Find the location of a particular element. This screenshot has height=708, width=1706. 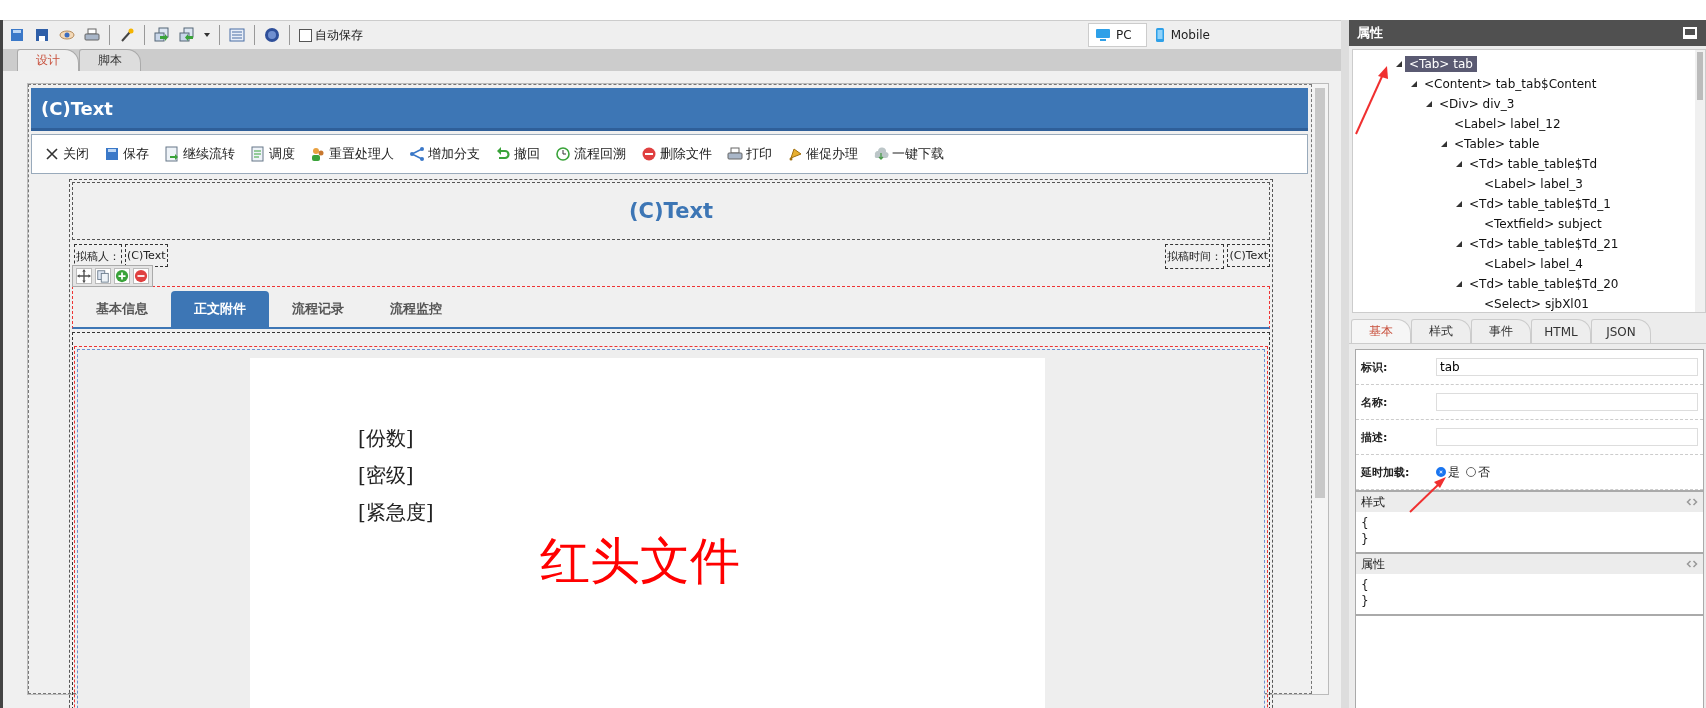

toolbar-button: 打印 is located at coordinates (749, 154).